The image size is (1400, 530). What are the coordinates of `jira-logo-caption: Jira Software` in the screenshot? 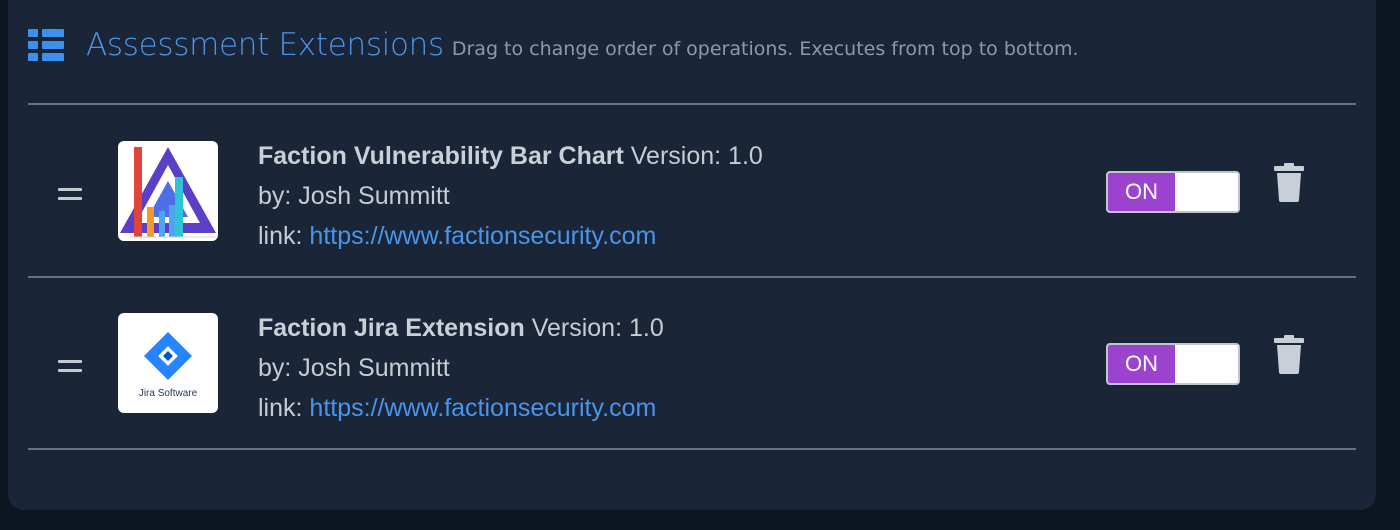 It's located at (168, 393).